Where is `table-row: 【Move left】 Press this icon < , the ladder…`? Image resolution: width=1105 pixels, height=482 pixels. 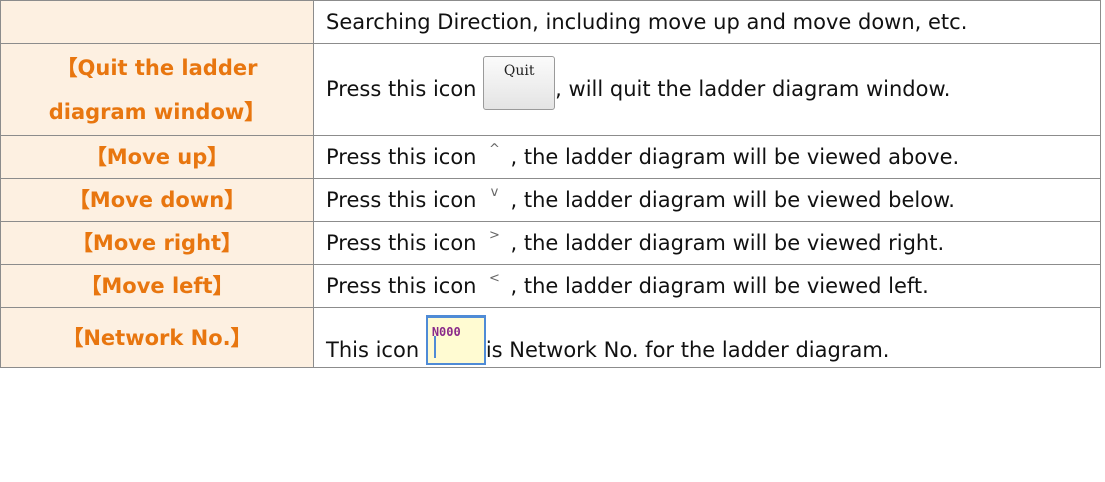
table-row: 【Move left】 Press this icon < , the ladder… is located at coordinates (550, 286).